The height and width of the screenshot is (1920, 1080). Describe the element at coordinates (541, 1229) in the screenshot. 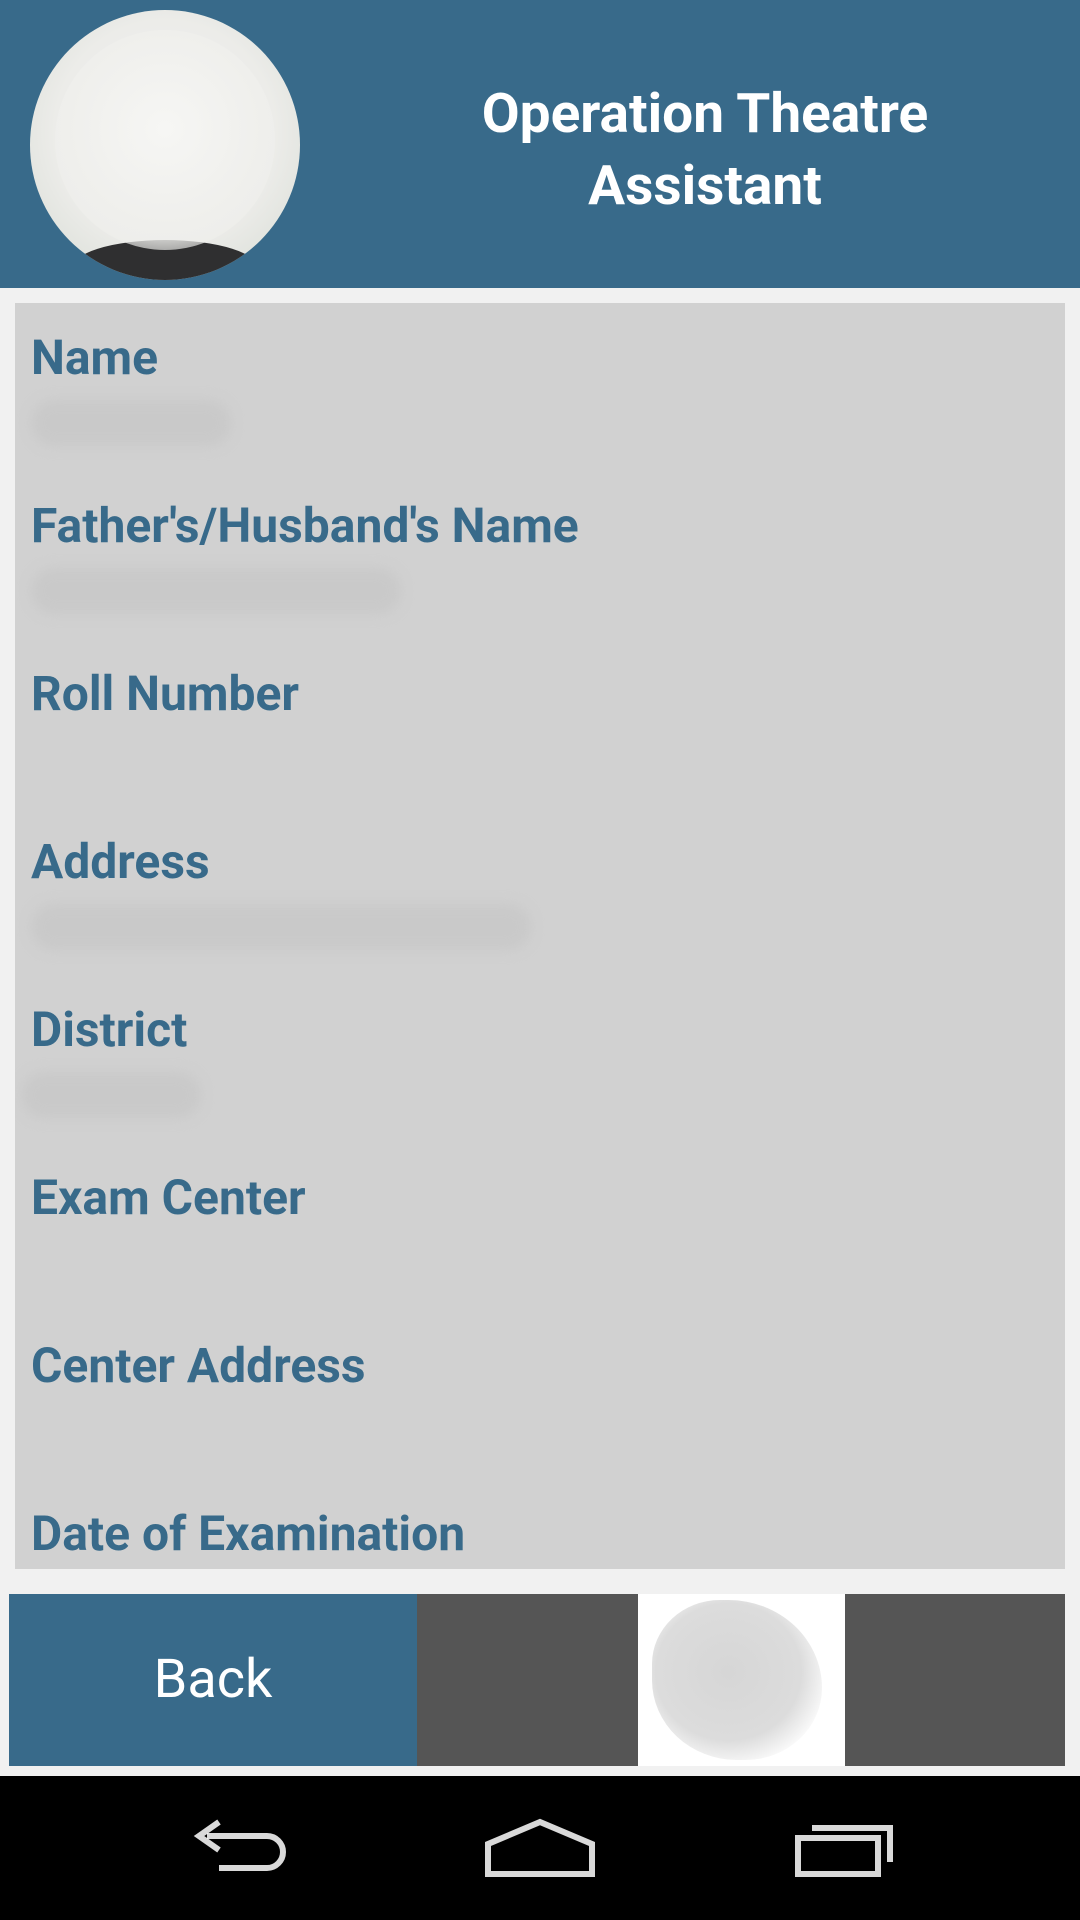

I see `field-exam-center: Exam Center` at that location.